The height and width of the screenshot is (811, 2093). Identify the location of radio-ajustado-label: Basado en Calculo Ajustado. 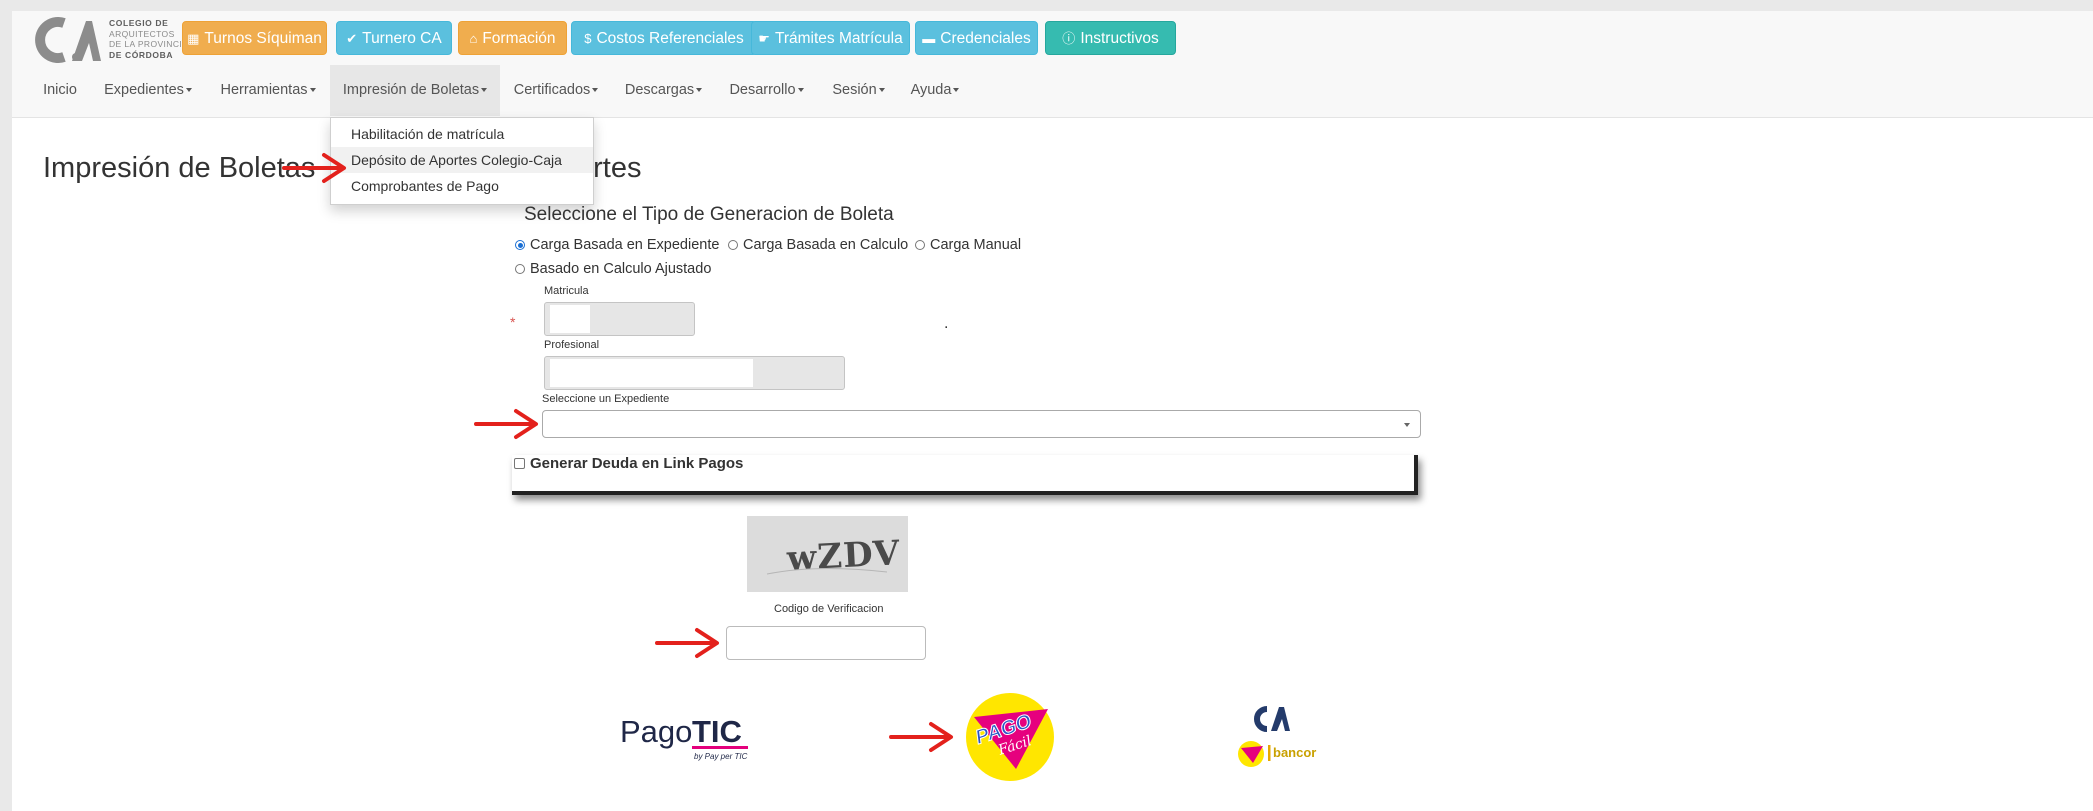
(621, 269).